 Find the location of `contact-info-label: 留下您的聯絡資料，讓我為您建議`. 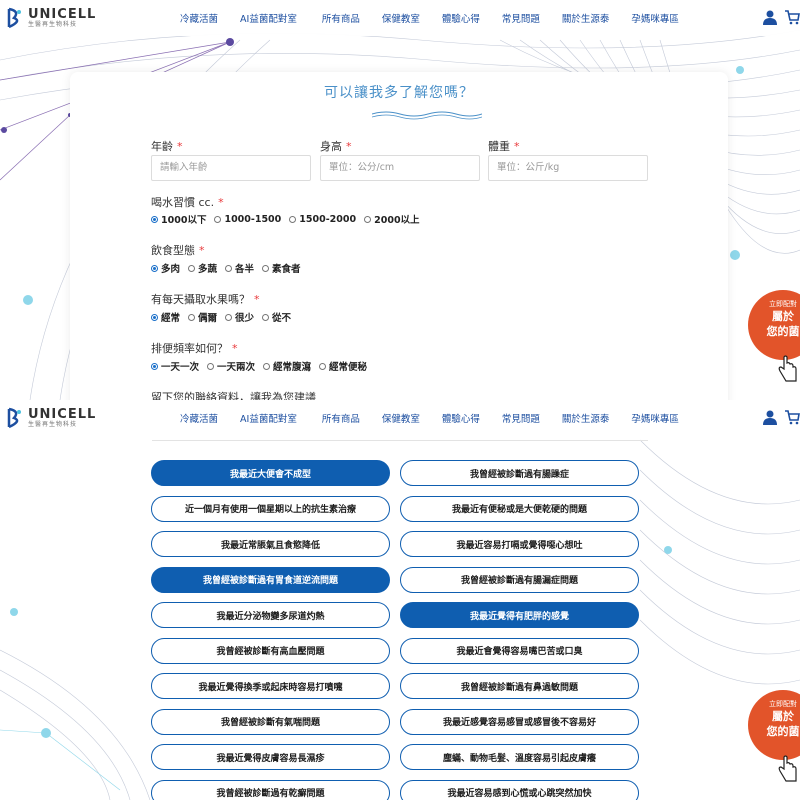

contact-info-label: 留下您的聯絡資料，讓我為您建議 is located at coordinates (233, 395).